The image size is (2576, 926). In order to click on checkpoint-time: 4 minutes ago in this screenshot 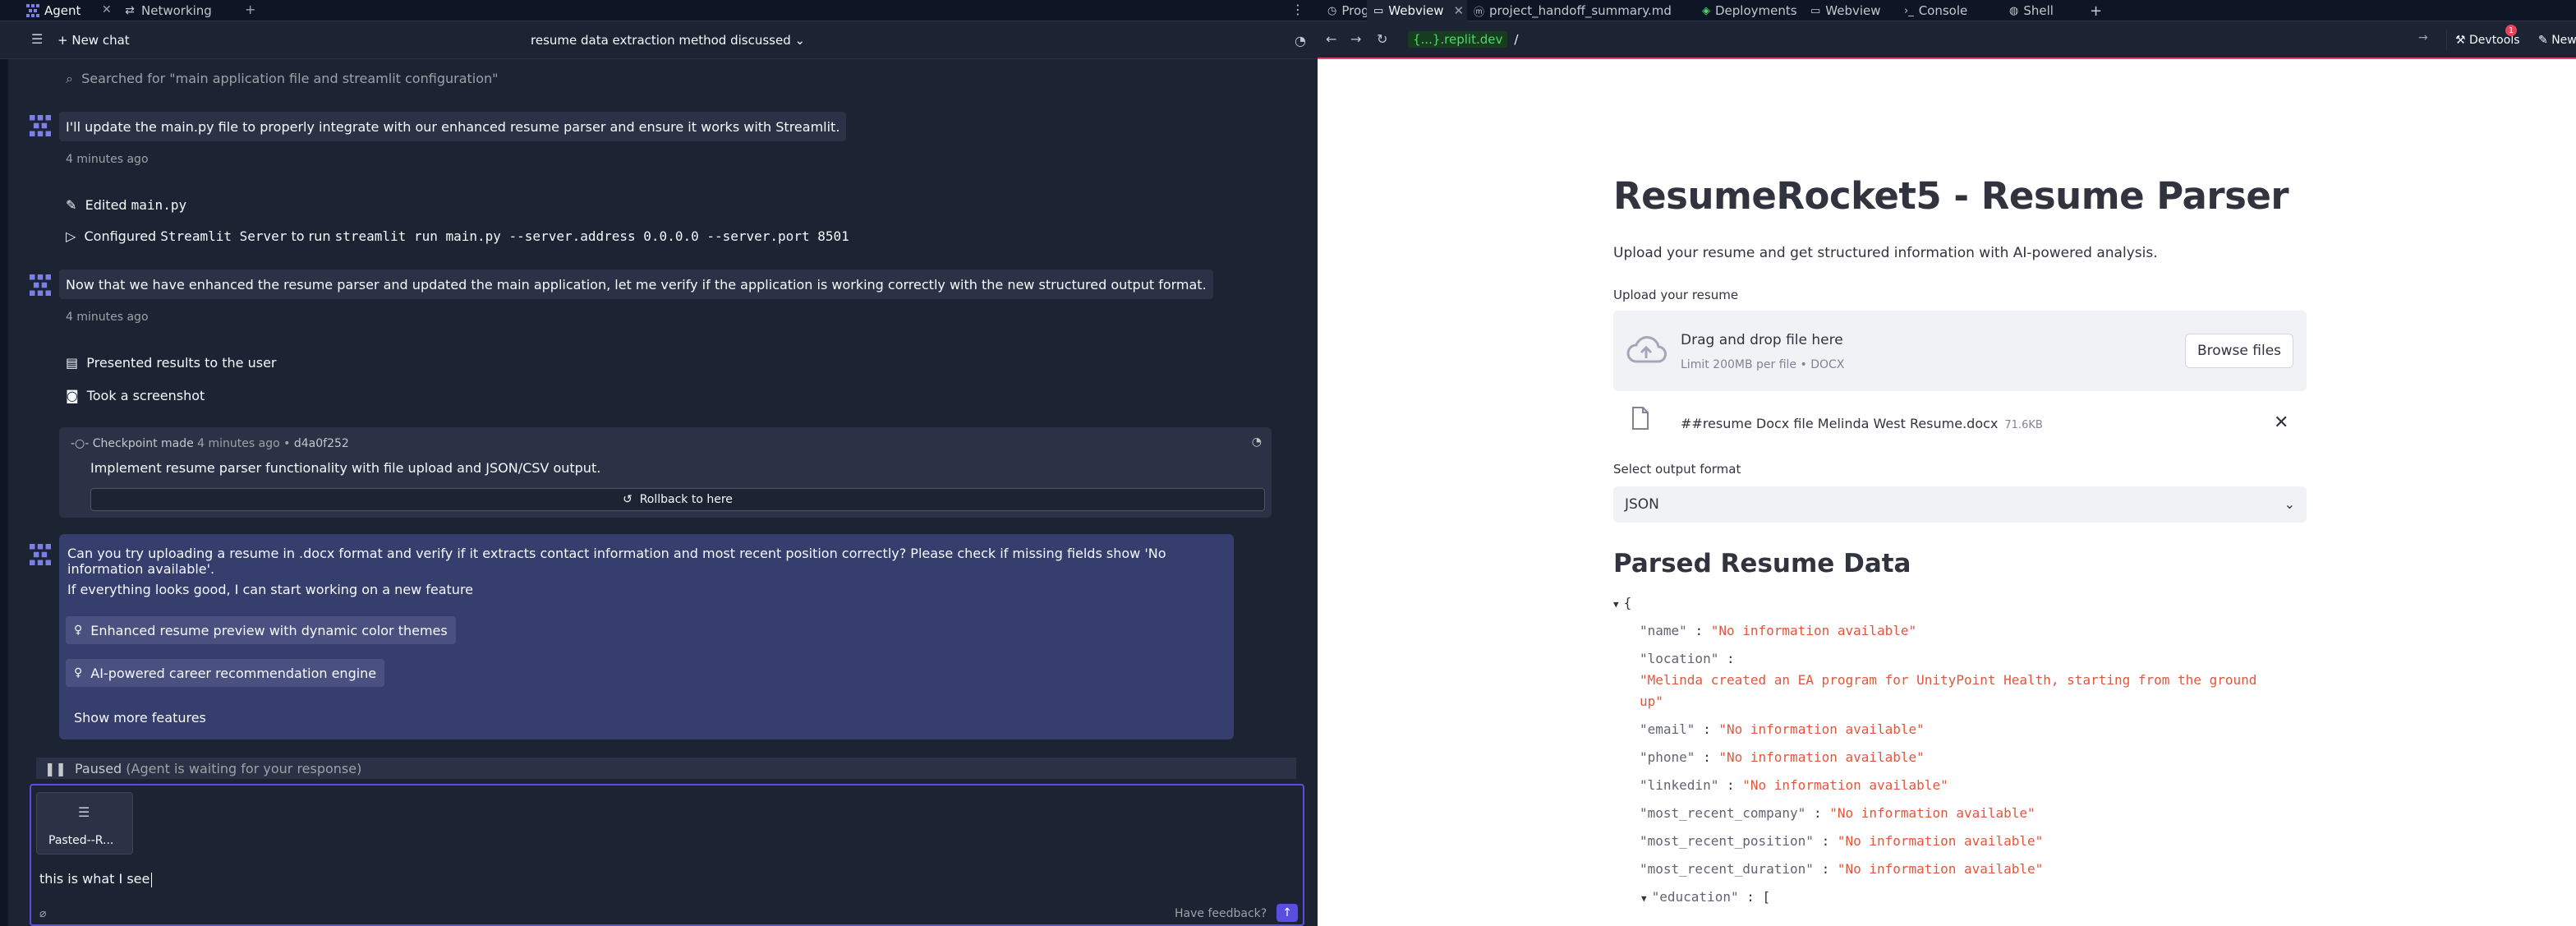, I will do `click(239, 443)`.